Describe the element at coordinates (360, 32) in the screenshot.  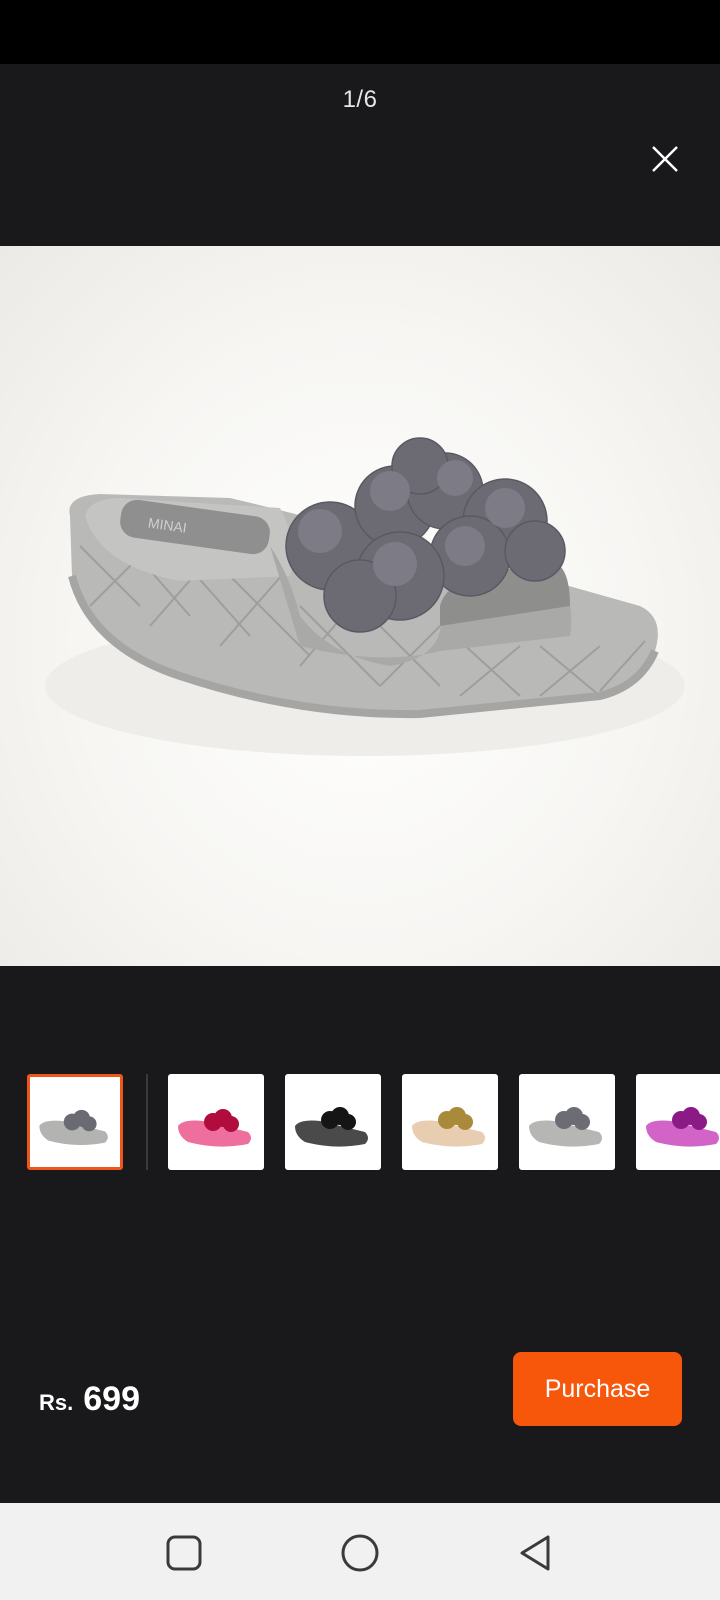
I see `status-bar` at that location.